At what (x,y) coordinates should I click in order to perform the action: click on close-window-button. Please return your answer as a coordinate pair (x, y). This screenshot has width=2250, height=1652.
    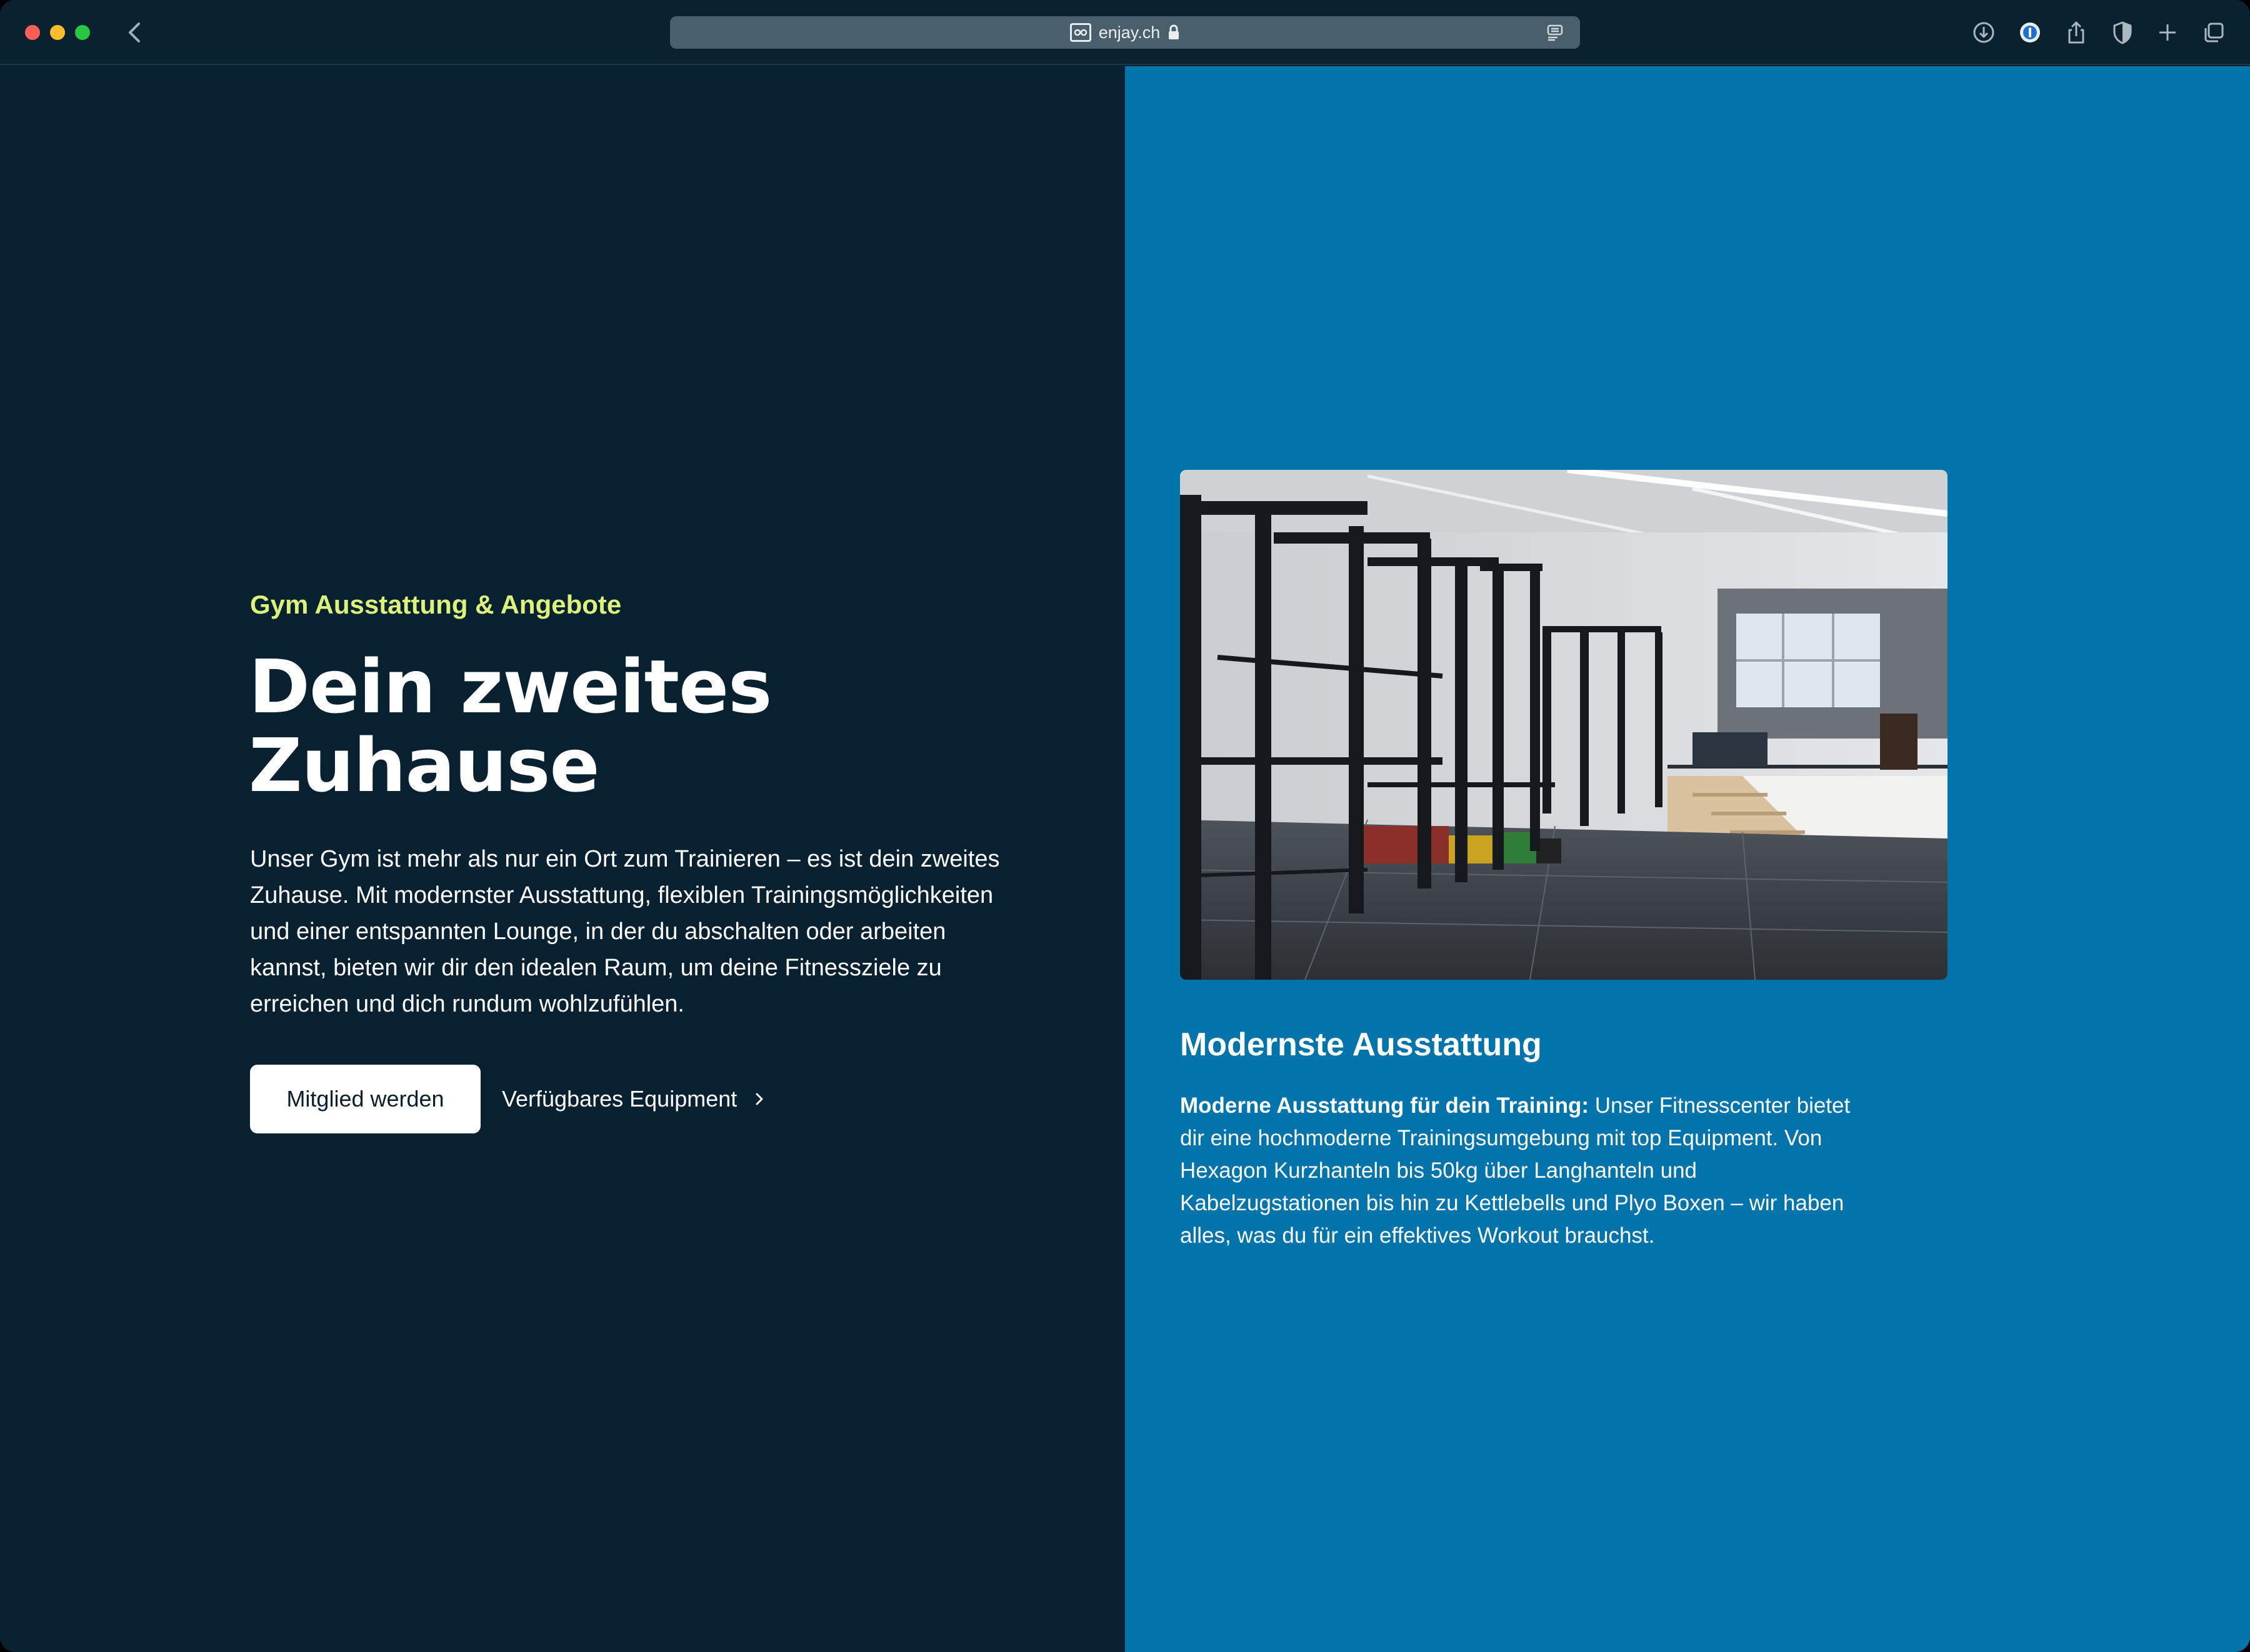
    Looking at the image, I should click on (32, 32).